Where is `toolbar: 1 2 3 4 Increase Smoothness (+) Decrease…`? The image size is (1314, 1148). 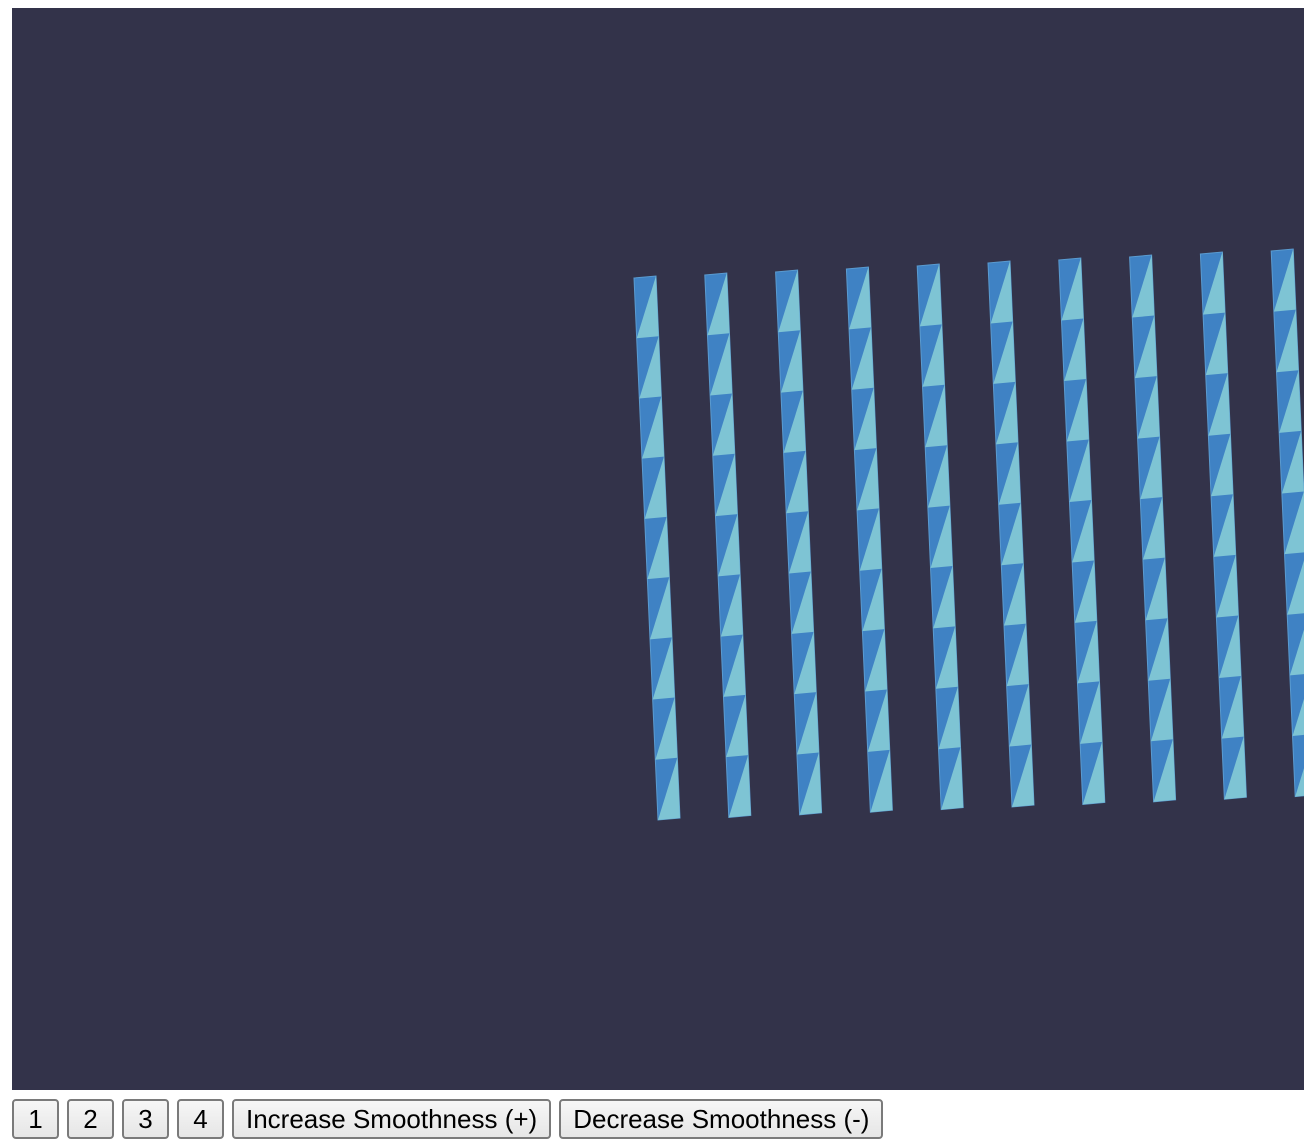 toolbar: 1 2 3 4 Increase Smoothness (+) Decrease… is located at coordinates (448, 1119).